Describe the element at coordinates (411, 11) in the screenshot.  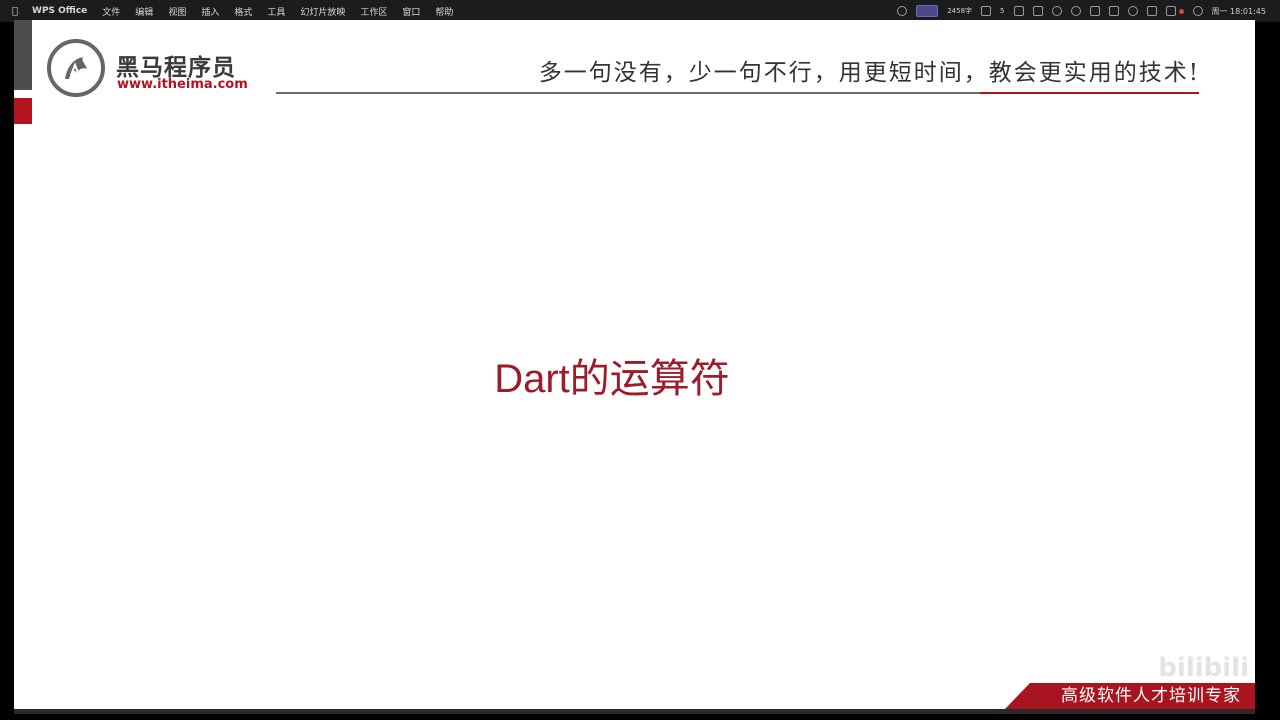
I see `menu-window: 窗口` at that location.